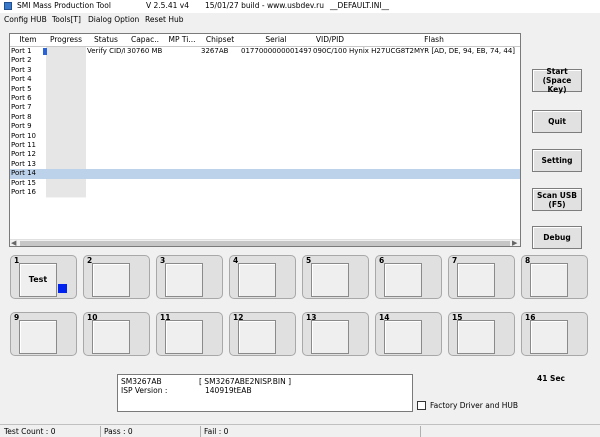 The image size is (600, 437). I want to click on firmware-file: [ SM3267ABE2NISP.BIN ], so click(245, 381).